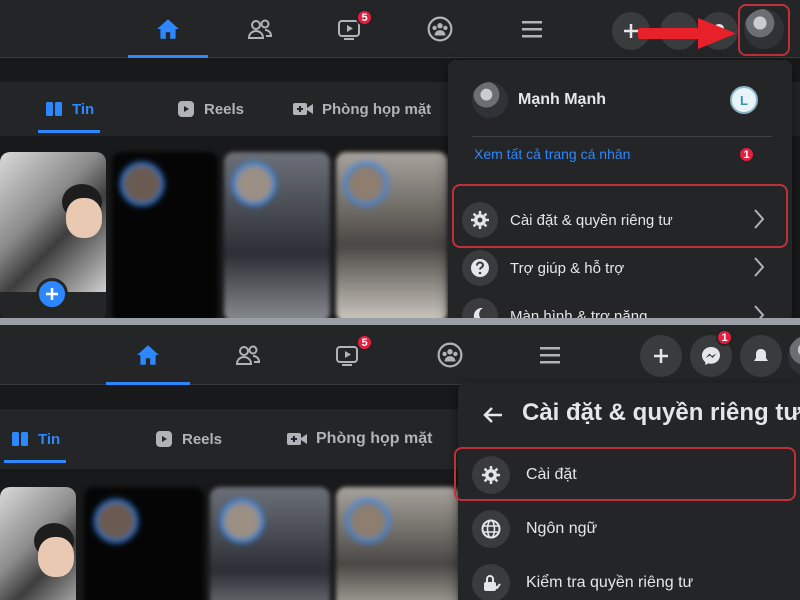 This screenshot has width=800, height=600. What do you see at coordinates (711, 356) in the screenshot?
I see `messenger-icon` at bounding box center [711, 356].